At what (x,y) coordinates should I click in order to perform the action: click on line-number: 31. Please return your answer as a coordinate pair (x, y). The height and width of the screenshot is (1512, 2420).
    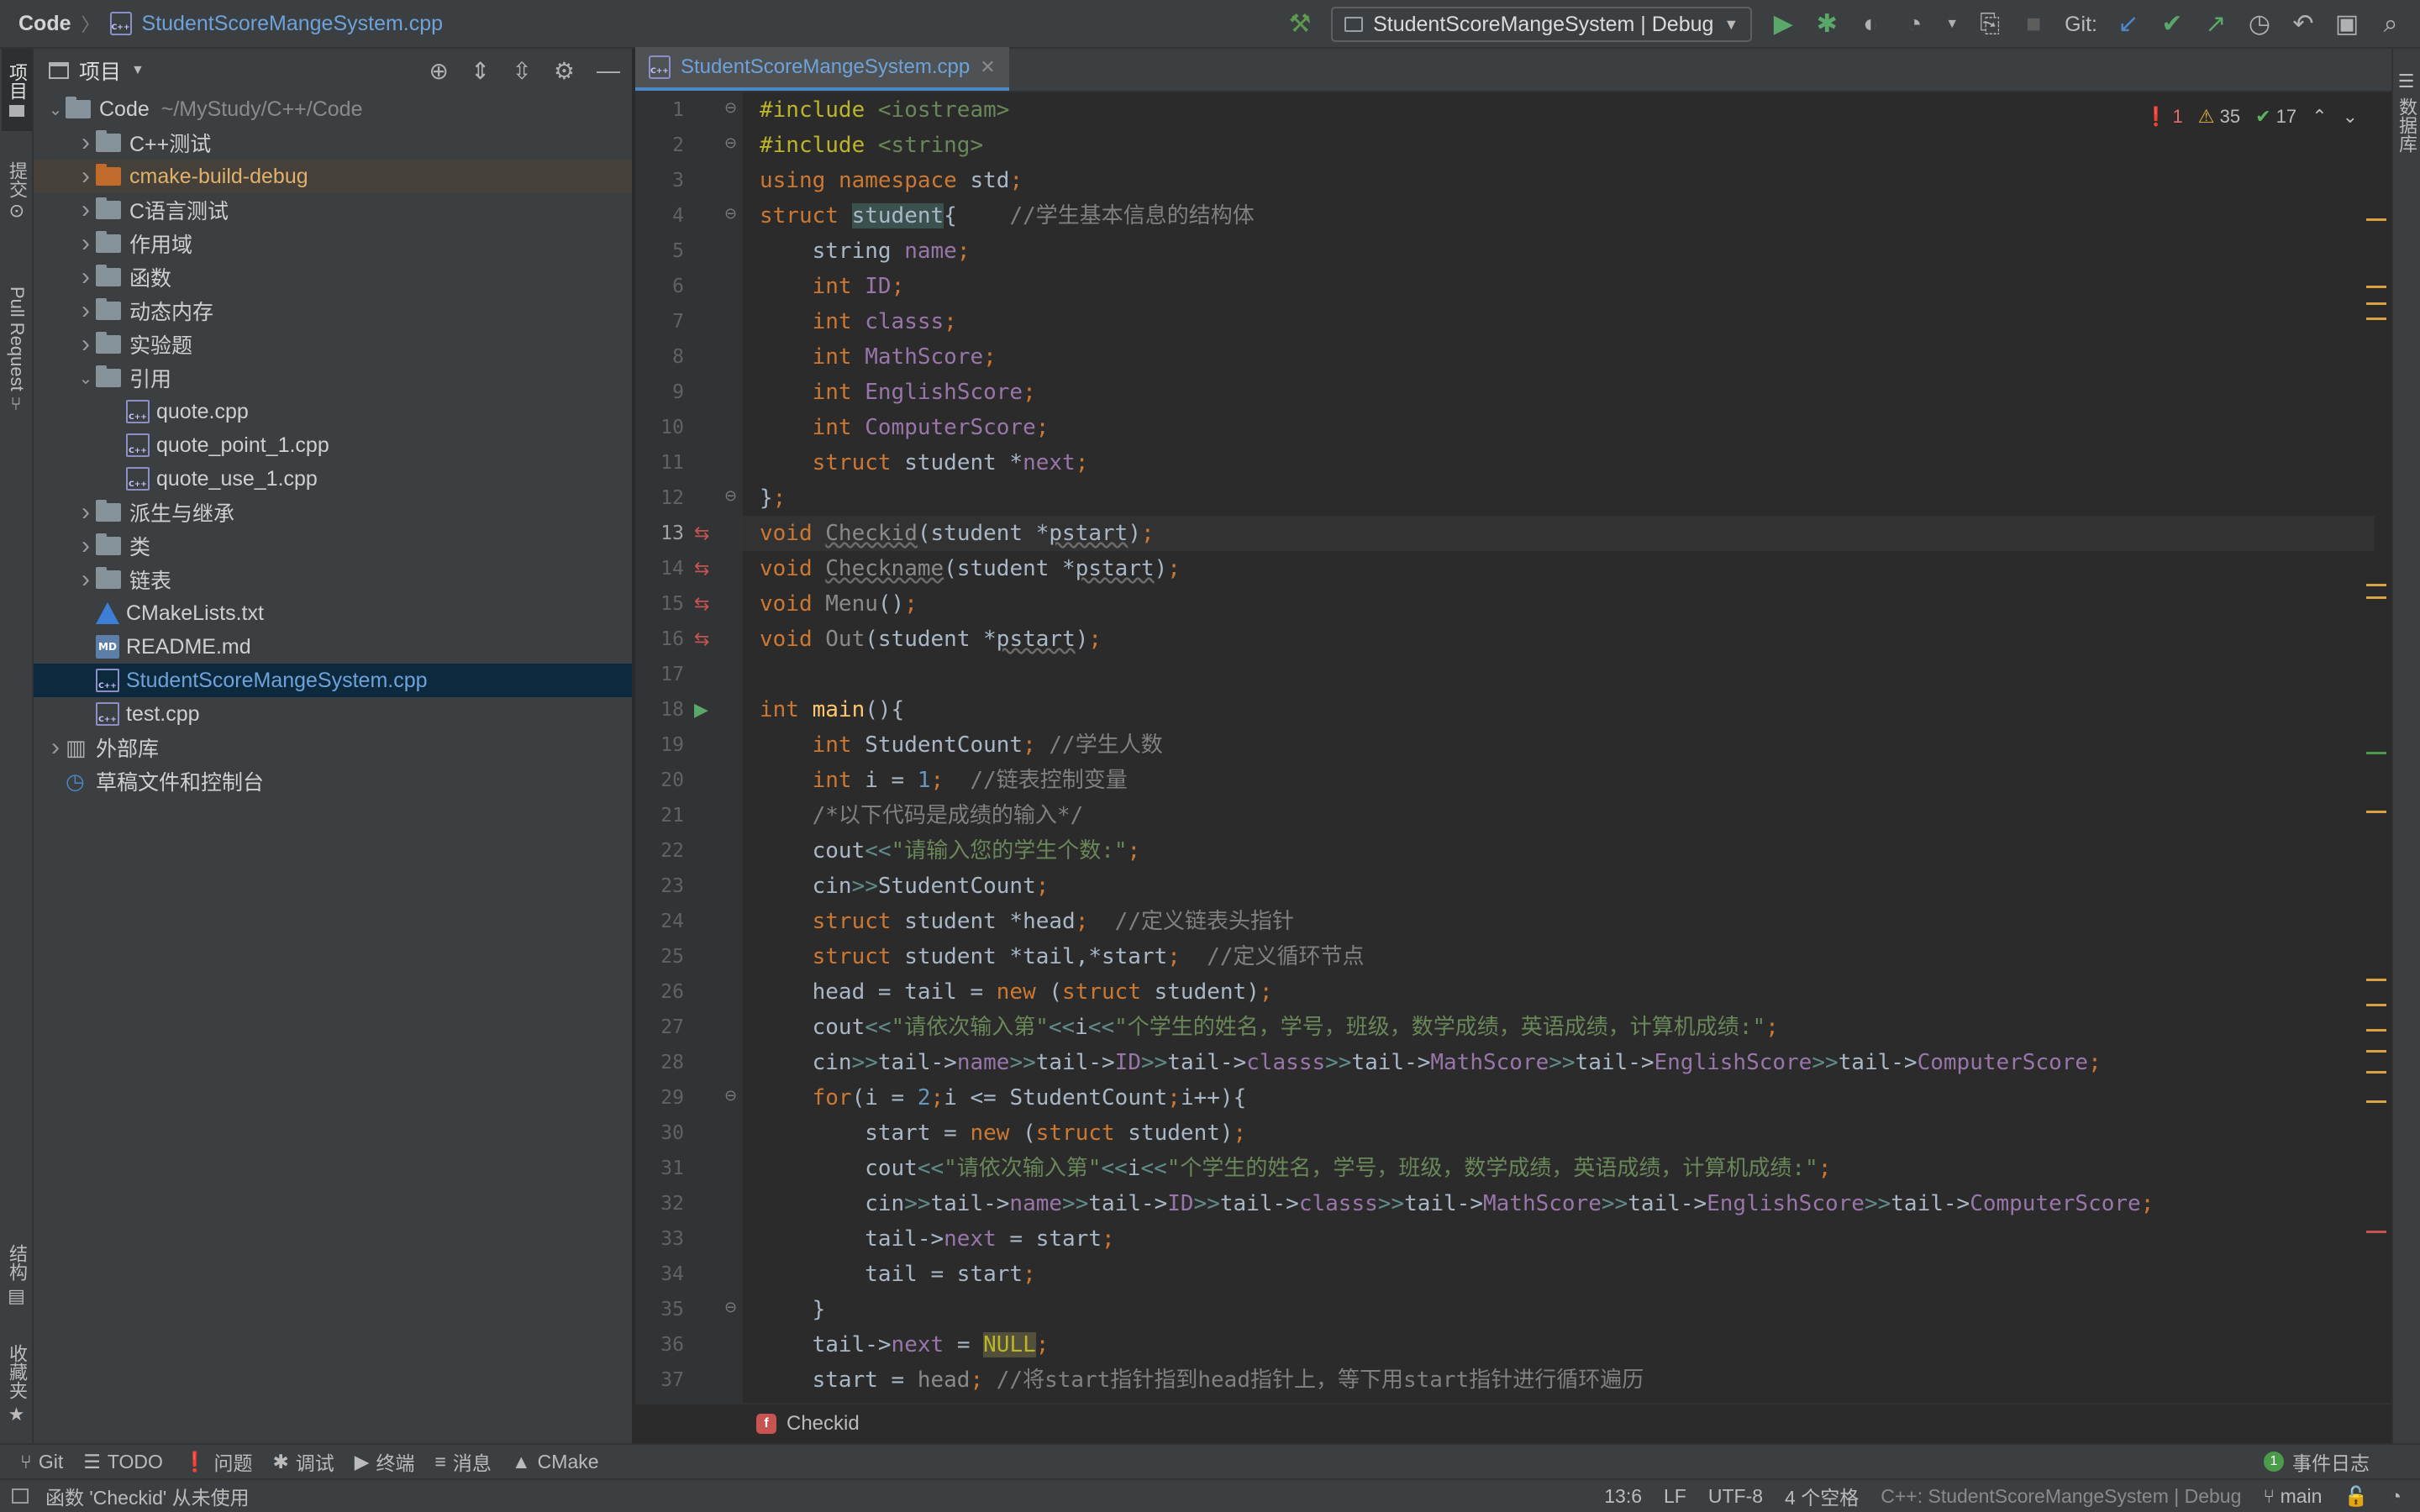
    Looking at the image, I should click on (659, 1168).